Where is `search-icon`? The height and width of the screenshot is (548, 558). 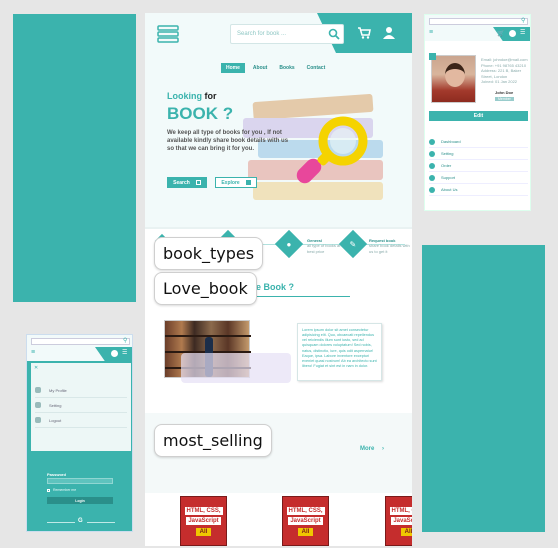
search-icon is located at coordinates (334, 34).